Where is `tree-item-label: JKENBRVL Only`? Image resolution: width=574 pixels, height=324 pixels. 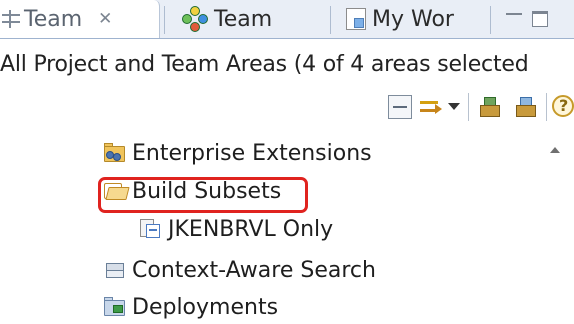 tree-item-label: JKENBRVL Only is located at coordinates (251, 229).